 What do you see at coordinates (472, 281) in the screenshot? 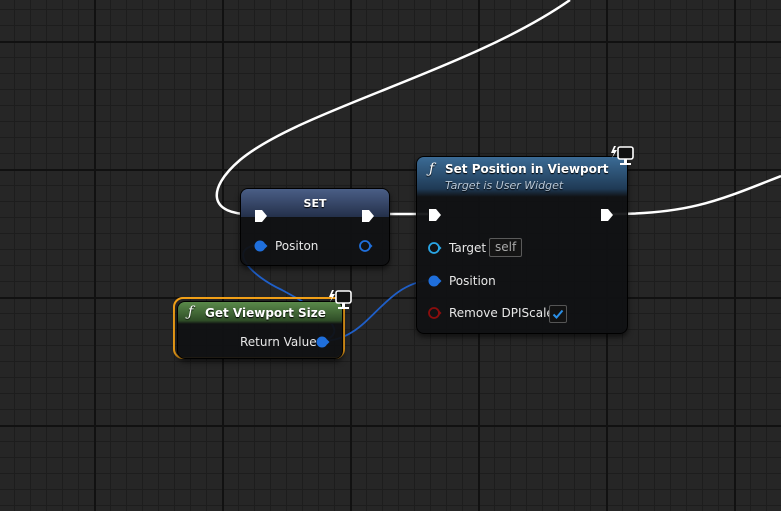
I see `position-label: Position` at bounding box center [472, 281].